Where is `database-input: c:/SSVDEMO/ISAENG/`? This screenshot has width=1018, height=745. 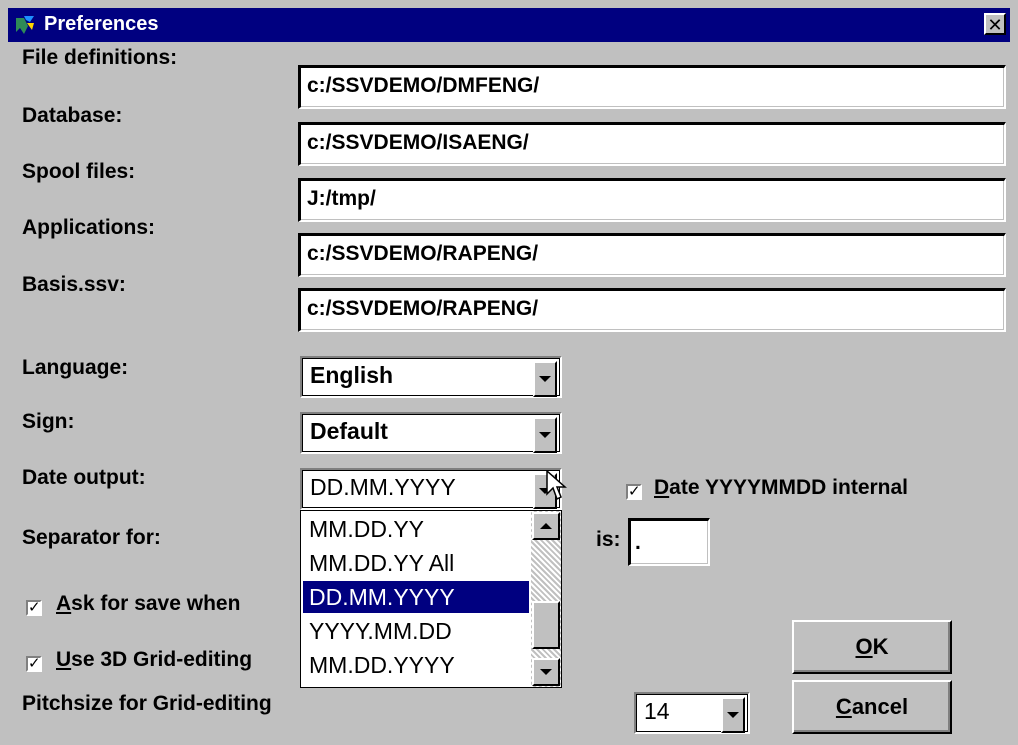 database-input: c:/SSVDEMO/ISAENG/ is located at coordinates (652, 144).